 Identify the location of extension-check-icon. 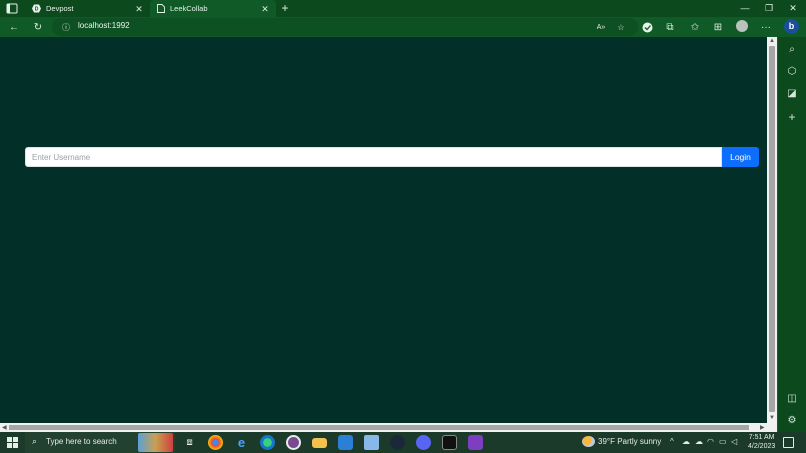
(647, 27).